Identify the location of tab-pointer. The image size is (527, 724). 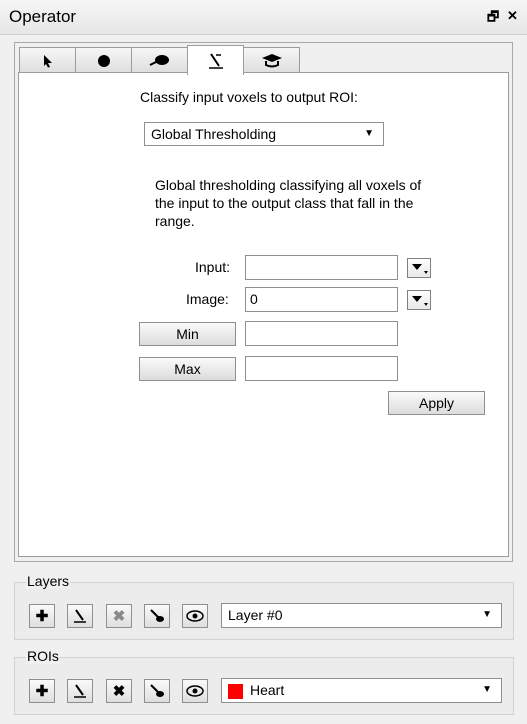
(47, 60).